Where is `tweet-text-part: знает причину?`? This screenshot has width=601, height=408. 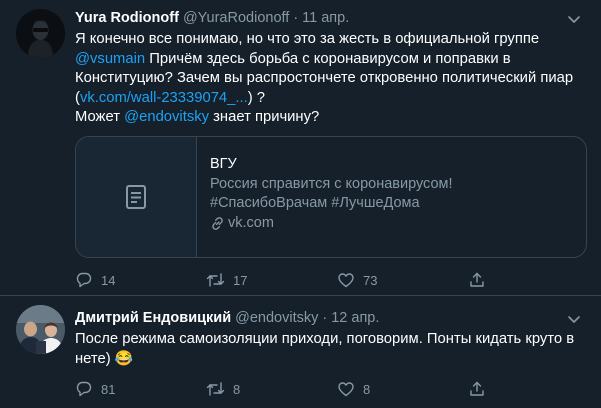
tweet-text-part: знает причину? is located at coordinates (264, 117).